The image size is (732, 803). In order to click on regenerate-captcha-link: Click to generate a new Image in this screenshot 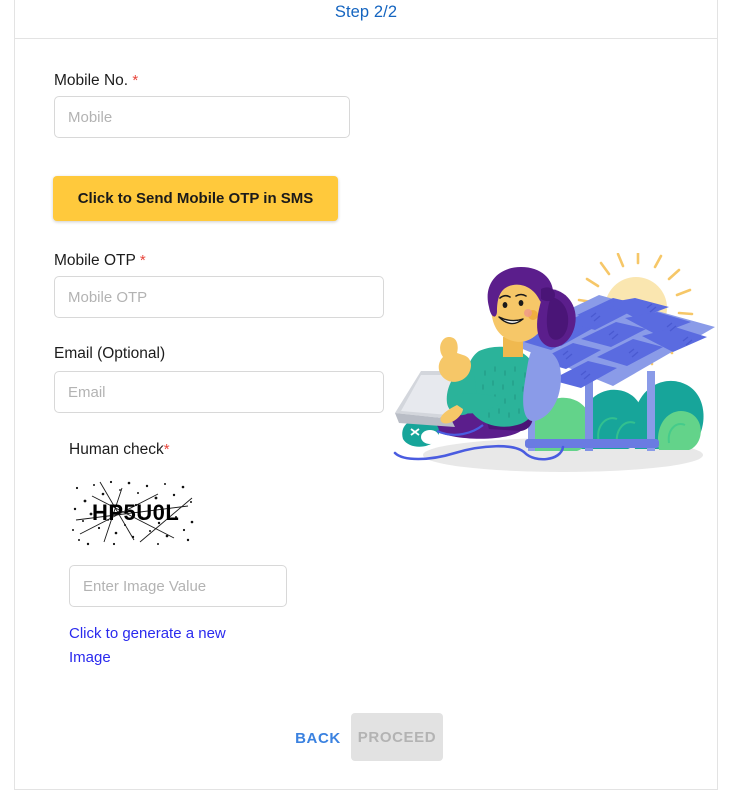, I will do `click(169, 646)`.